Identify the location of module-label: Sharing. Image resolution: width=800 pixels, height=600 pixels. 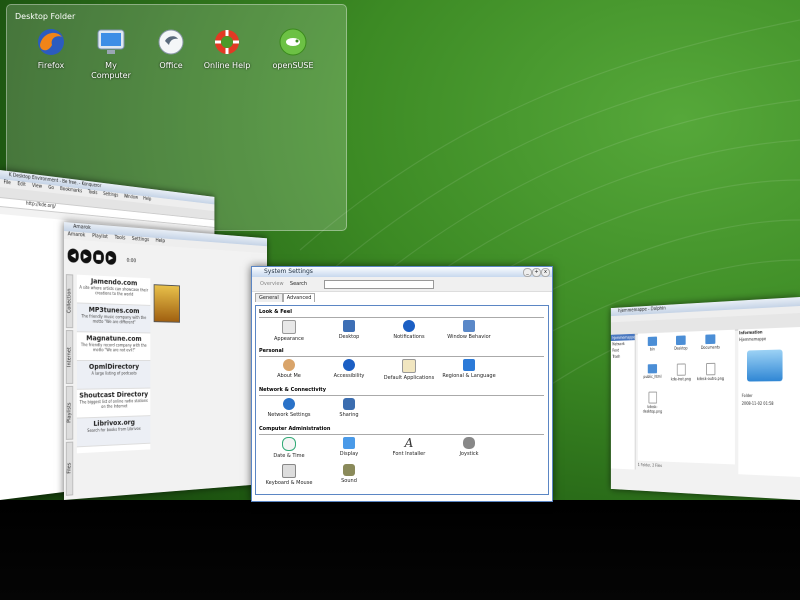
(349, 415).